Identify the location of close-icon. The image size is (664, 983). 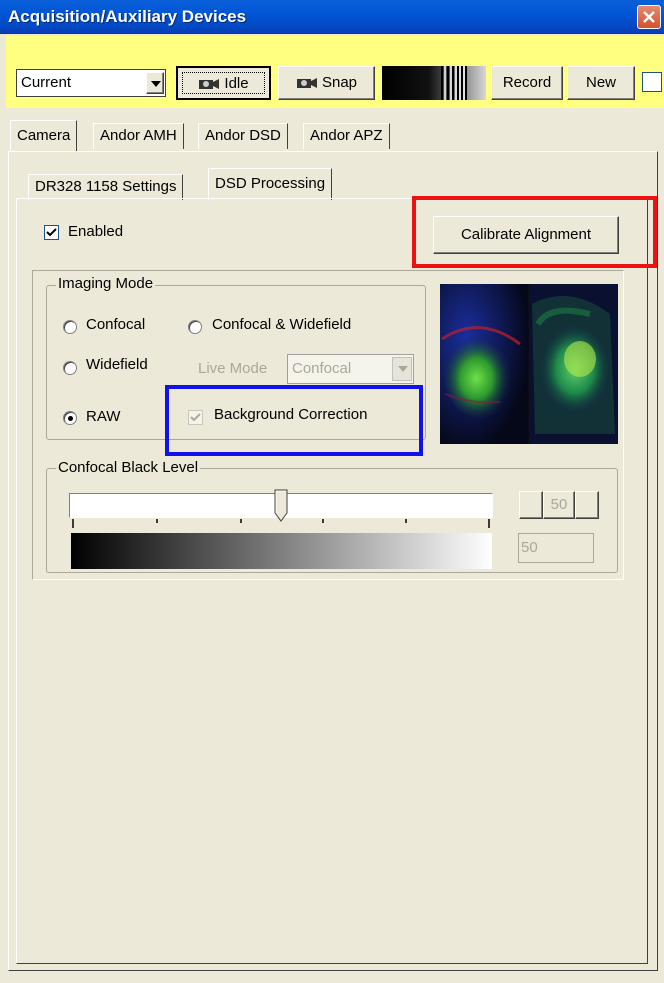
(649, 17).